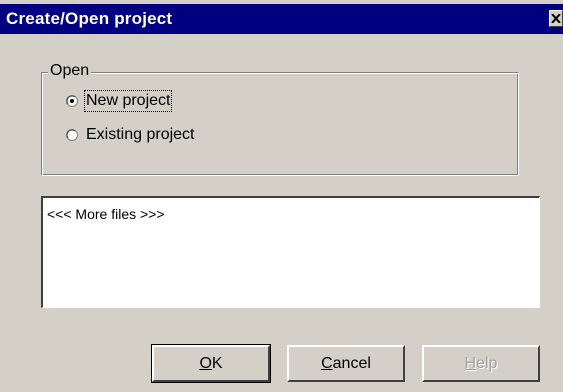 This screenshot has width=563, height=392. I want to click on ok-label-rest: K, so click(217, 363).